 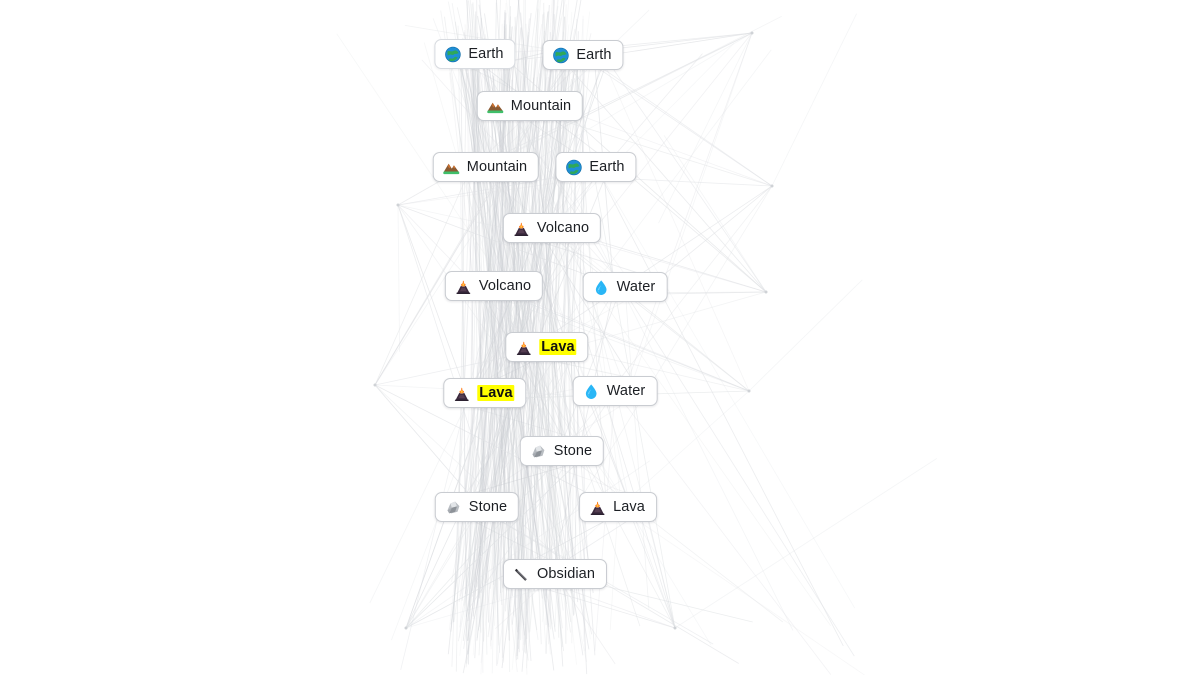 I want to click on node-label: Obsidian, so click(x=566, y=573).